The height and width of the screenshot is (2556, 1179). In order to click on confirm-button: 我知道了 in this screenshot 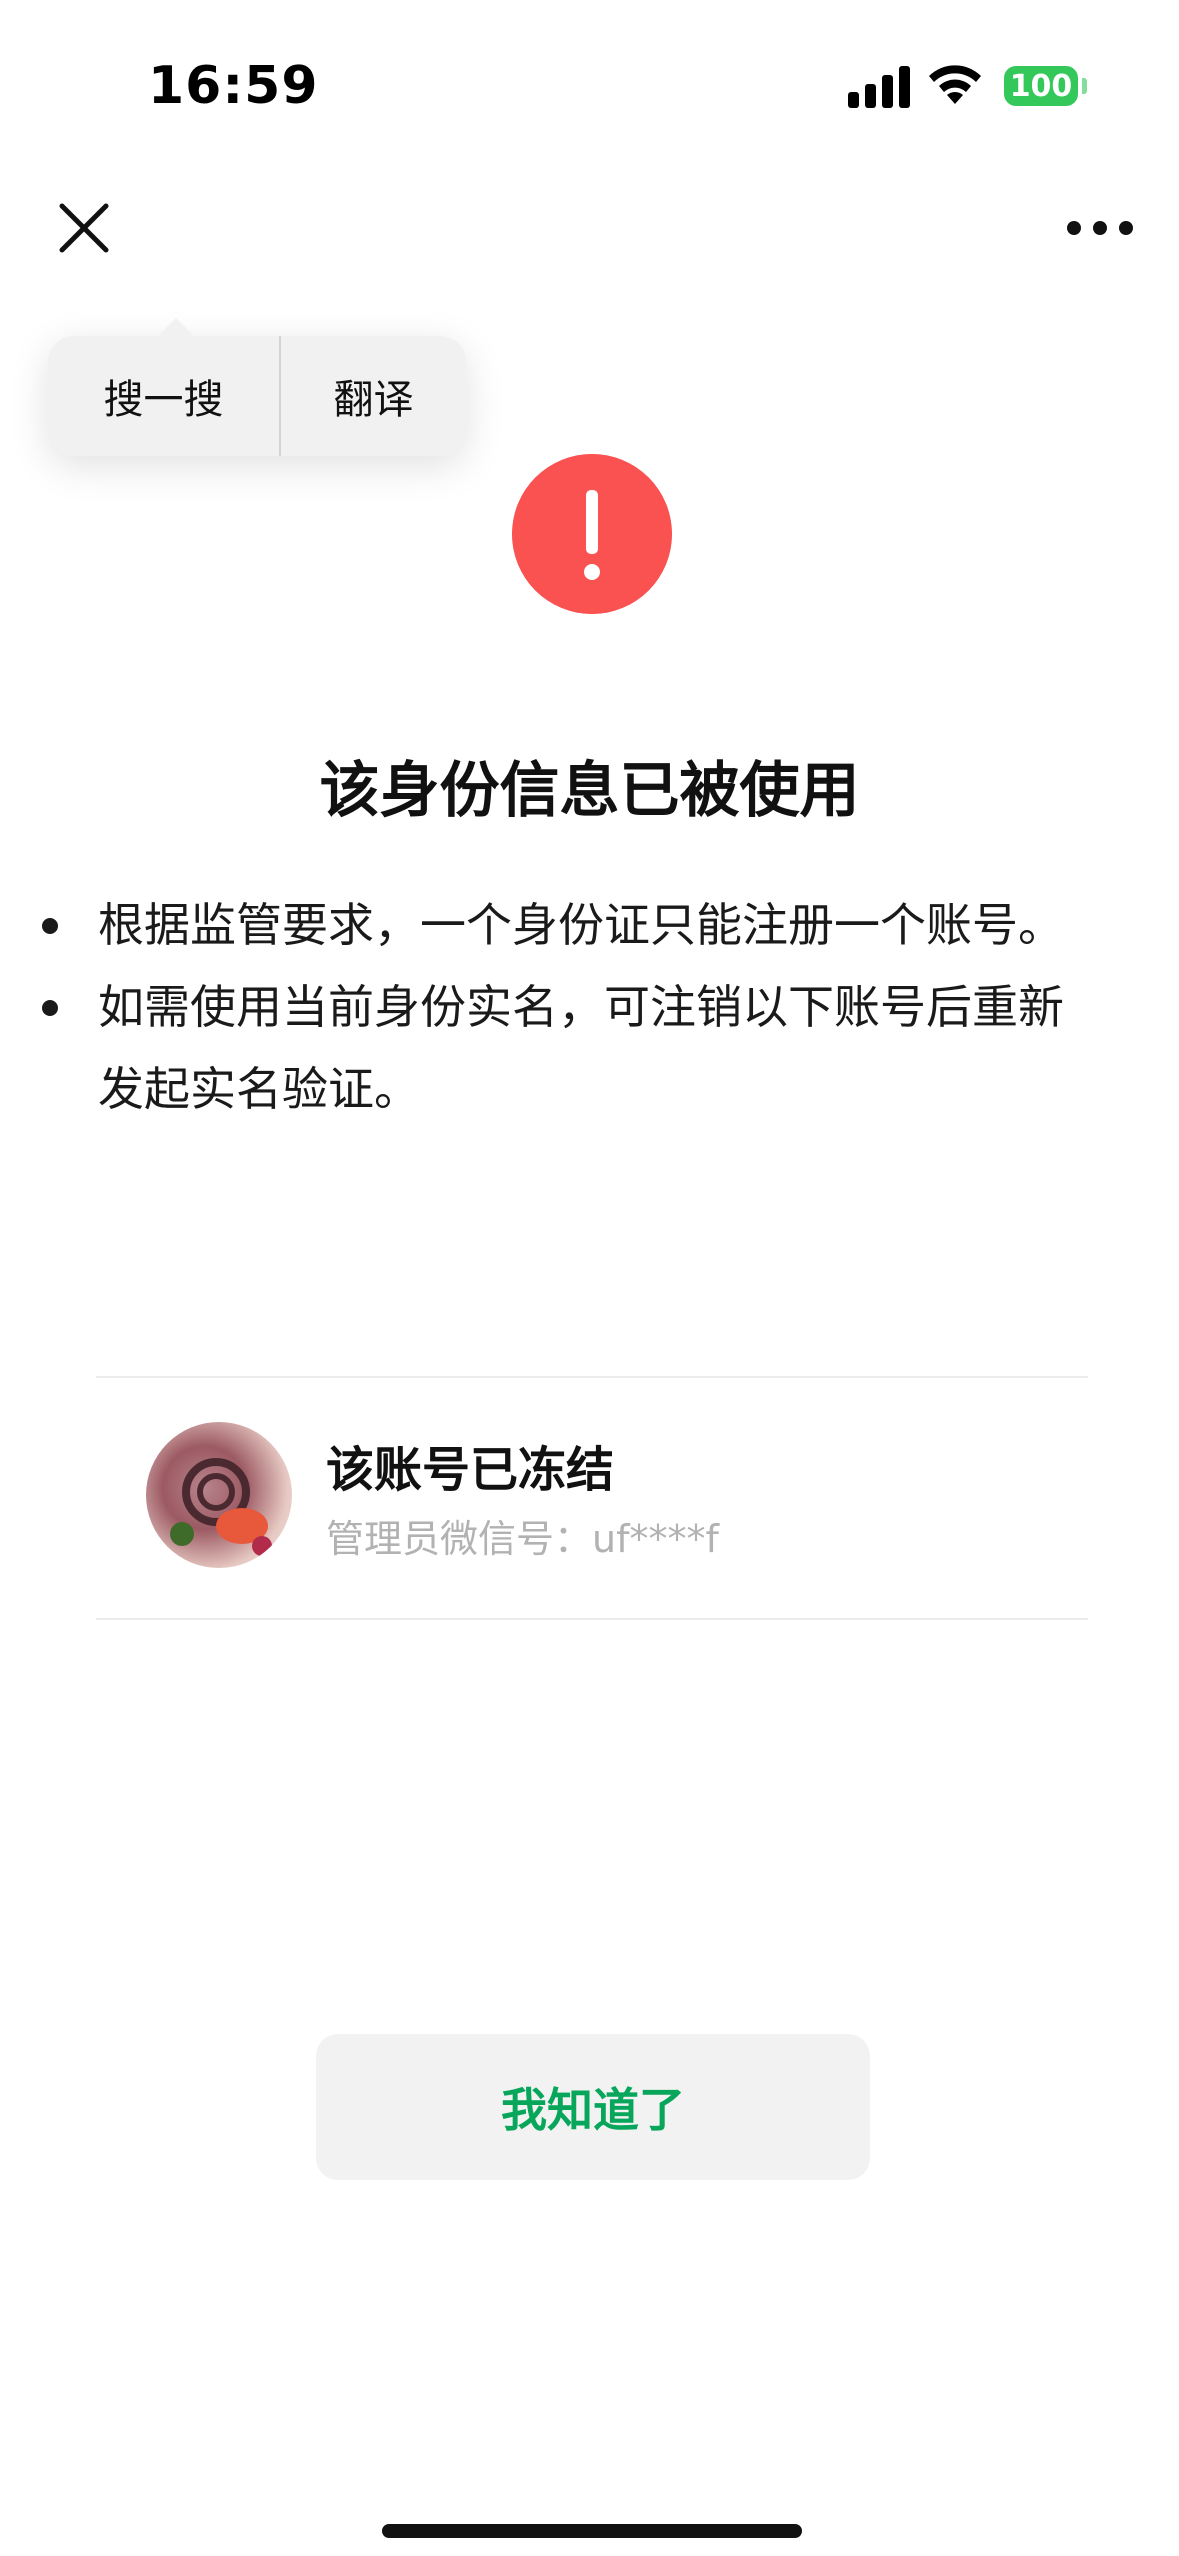, I will do `click(593, 2107)`.